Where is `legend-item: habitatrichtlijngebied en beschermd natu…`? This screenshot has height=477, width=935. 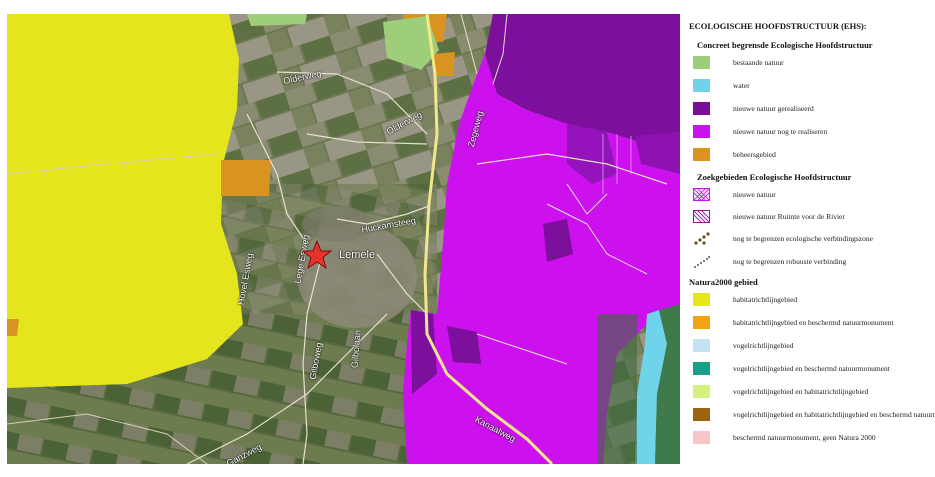
legend-item: habitatrichtlijngebied en beschermd natu… is located at coordinates (814, 324).